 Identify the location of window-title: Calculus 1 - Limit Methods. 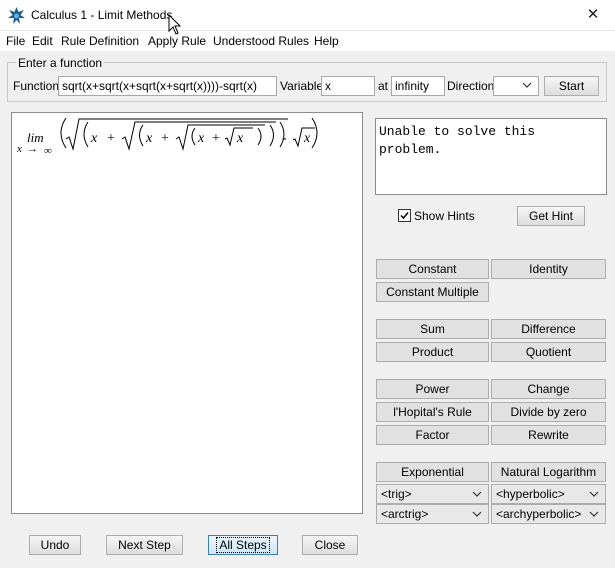
(102, 15).